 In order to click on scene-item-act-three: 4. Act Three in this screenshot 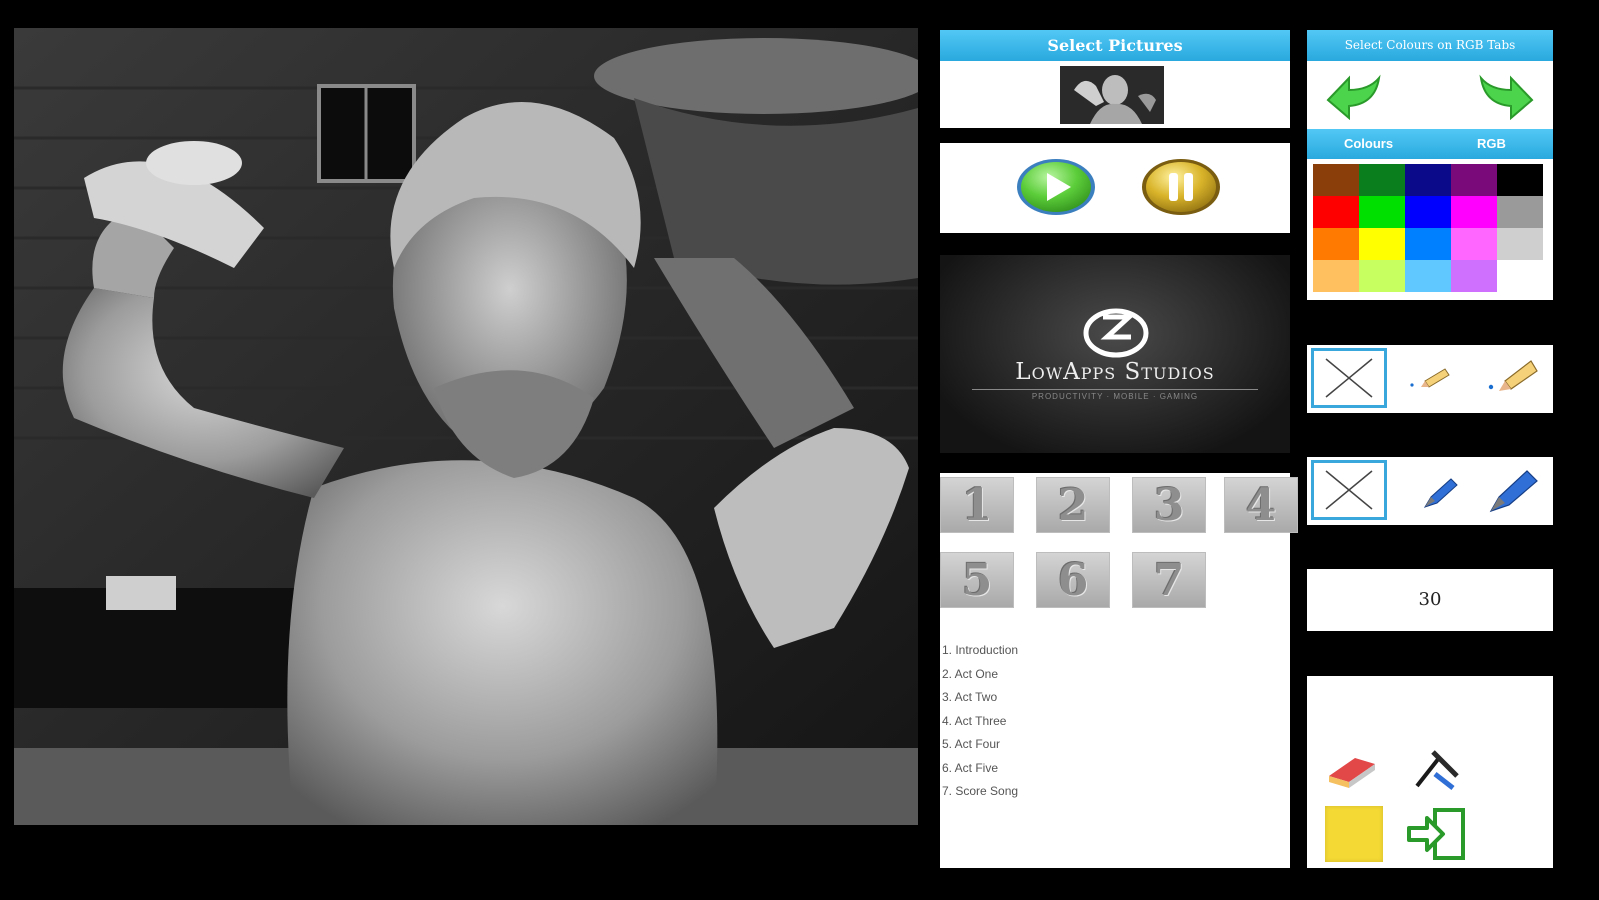, I will do `click(1115, 722)`.